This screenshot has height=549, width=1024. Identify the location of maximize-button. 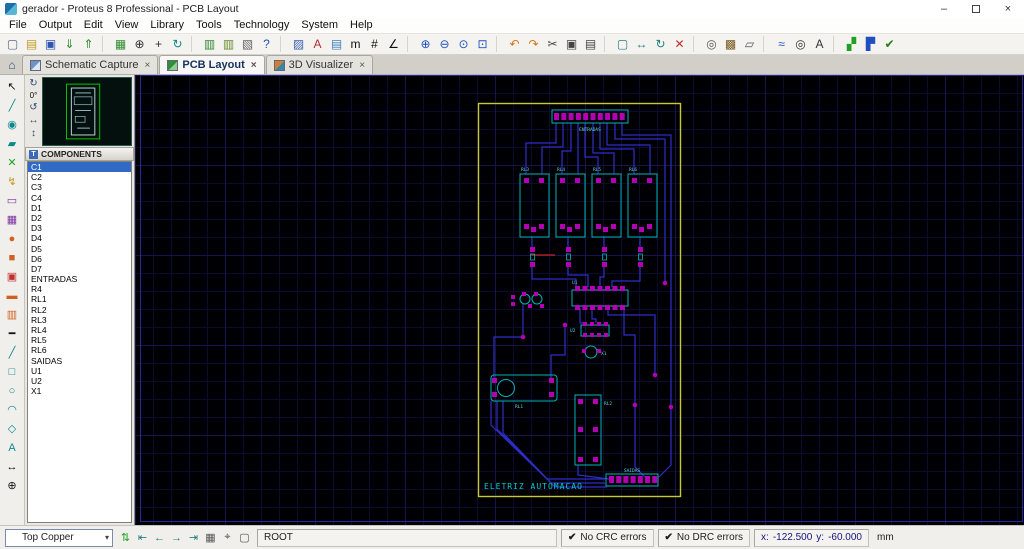
(976, 9).